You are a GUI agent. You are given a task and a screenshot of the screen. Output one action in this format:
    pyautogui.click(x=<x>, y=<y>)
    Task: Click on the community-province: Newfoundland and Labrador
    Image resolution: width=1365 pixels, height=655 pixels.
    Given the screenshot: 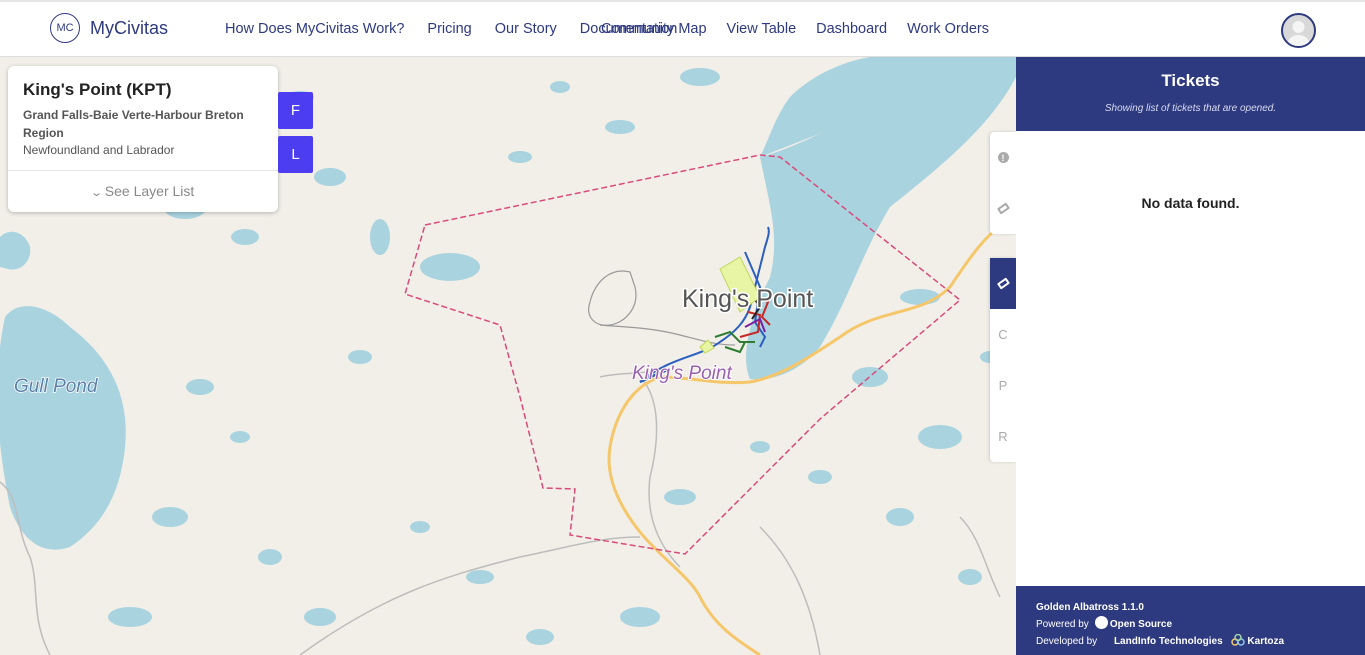 What is the action you would take?
    pyautogui.click(x=99, y=150)
    